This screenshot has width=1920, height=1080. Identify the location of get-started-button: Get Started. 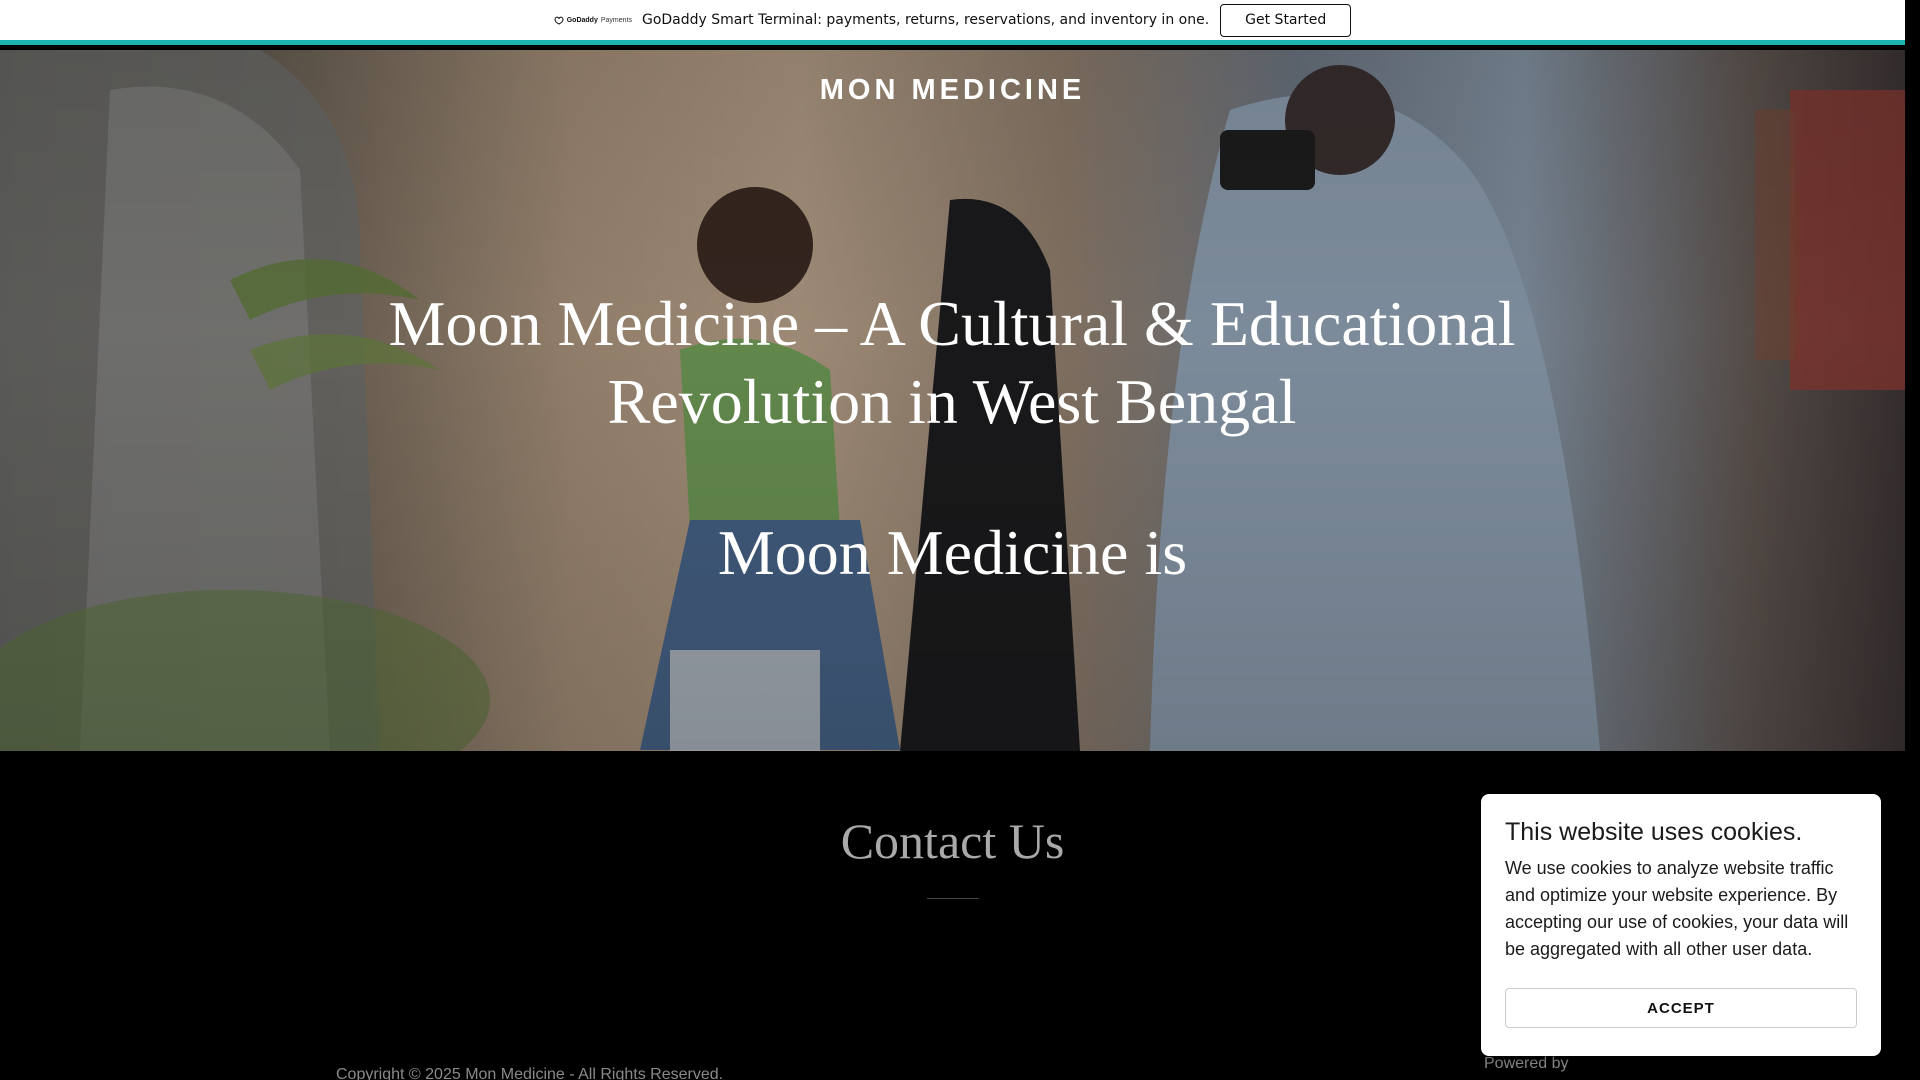
(1286, 20).